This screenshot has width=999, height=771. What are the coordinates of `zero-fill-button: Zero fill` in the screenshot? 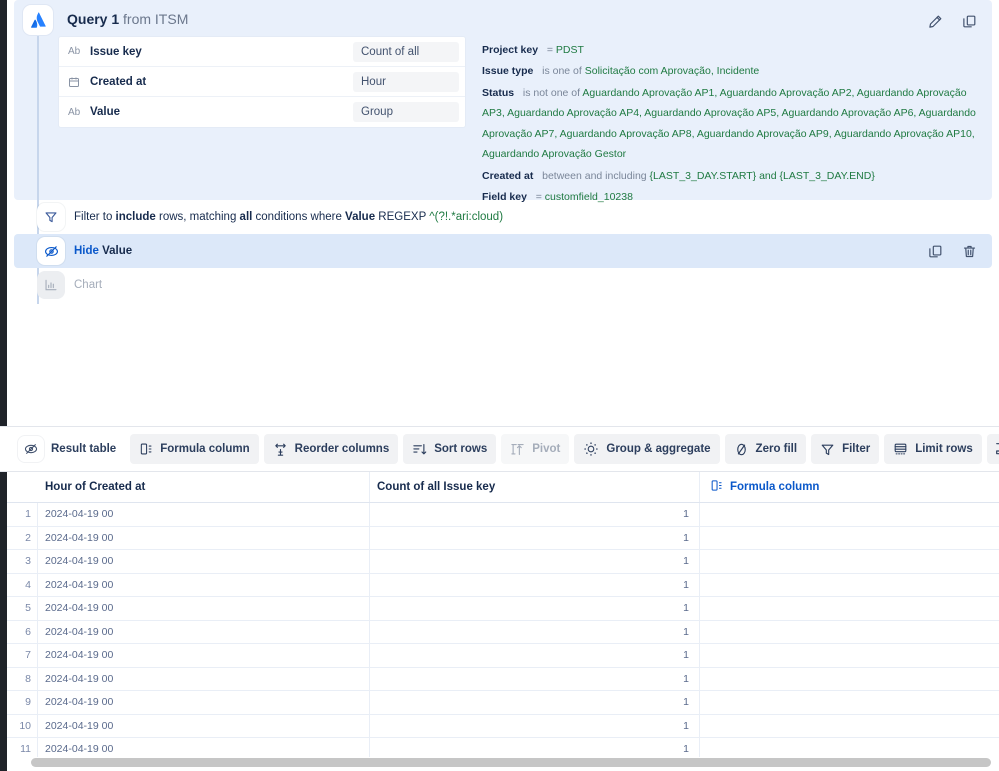 It's located at (765, 449).